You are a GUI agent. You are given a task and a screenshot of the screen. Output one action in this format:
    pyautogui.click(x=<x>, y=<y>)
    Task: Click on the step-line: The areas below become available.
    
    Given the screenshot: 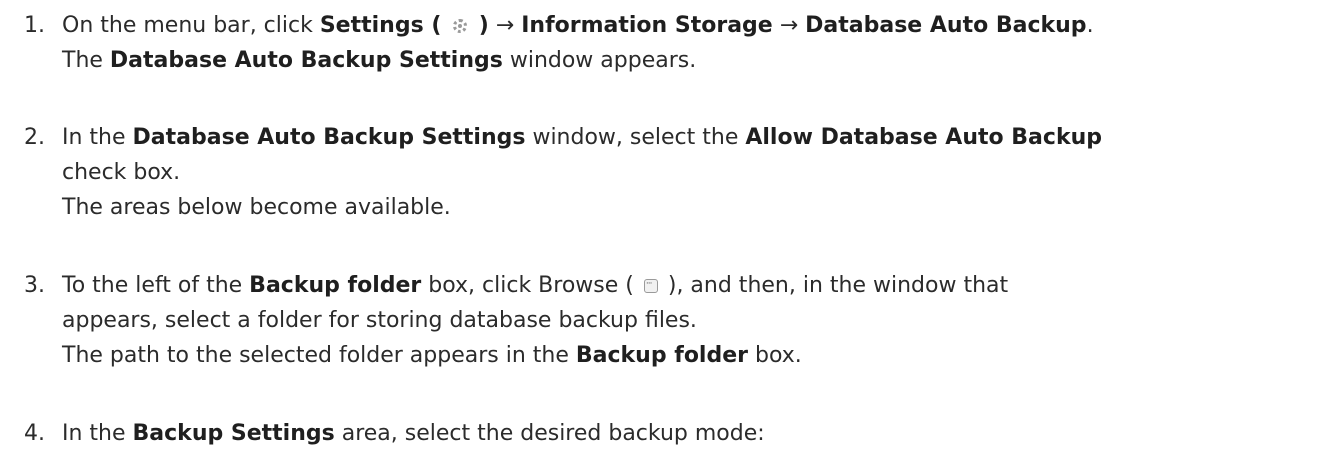 What is the action you would take?
    pyautogui.click(x=256, y=207)
    